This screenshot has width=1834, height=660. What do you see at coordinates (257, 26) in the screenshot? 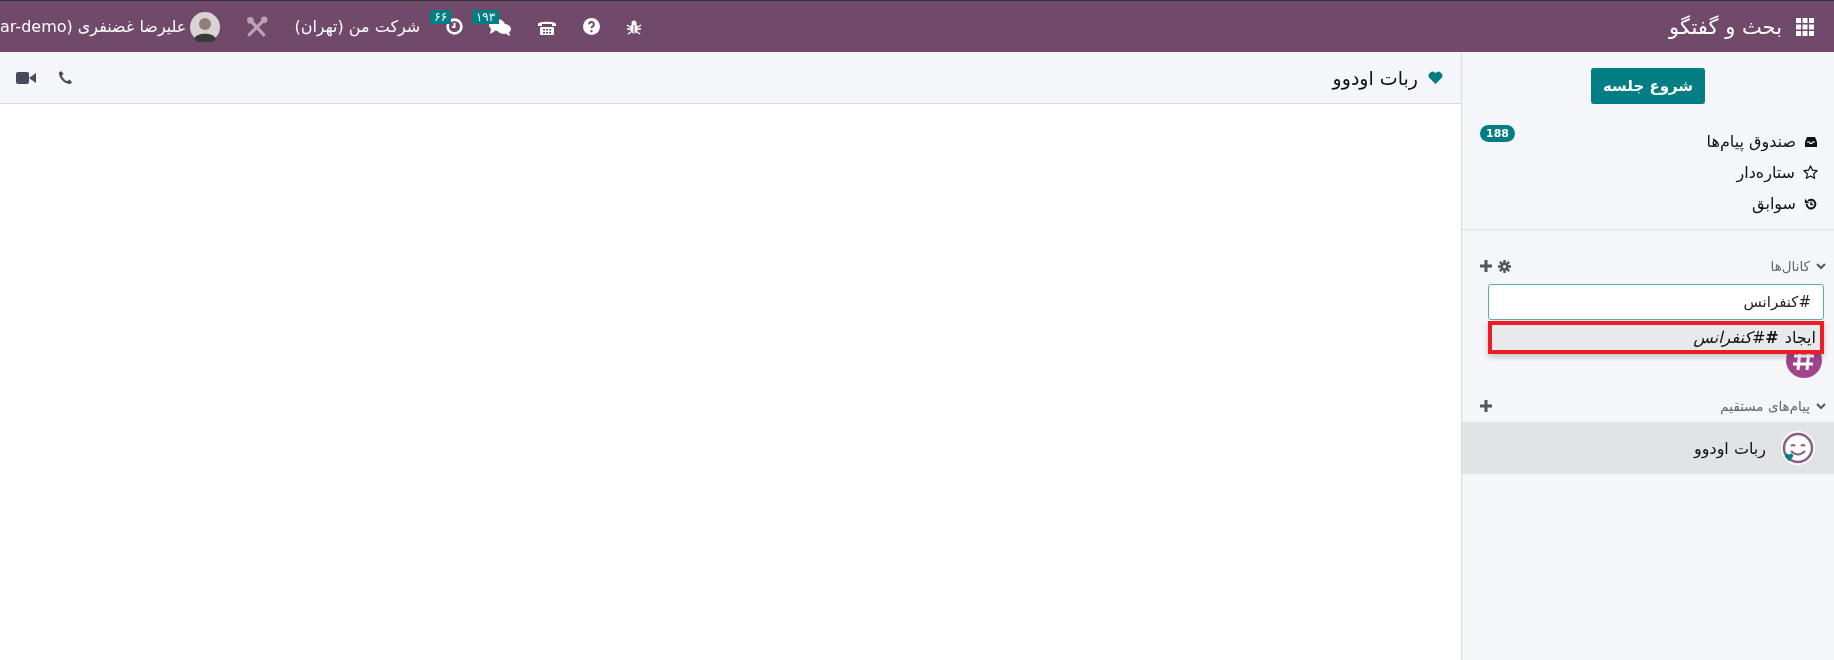
I see `tools-icon` at bounding box center [257, 26].